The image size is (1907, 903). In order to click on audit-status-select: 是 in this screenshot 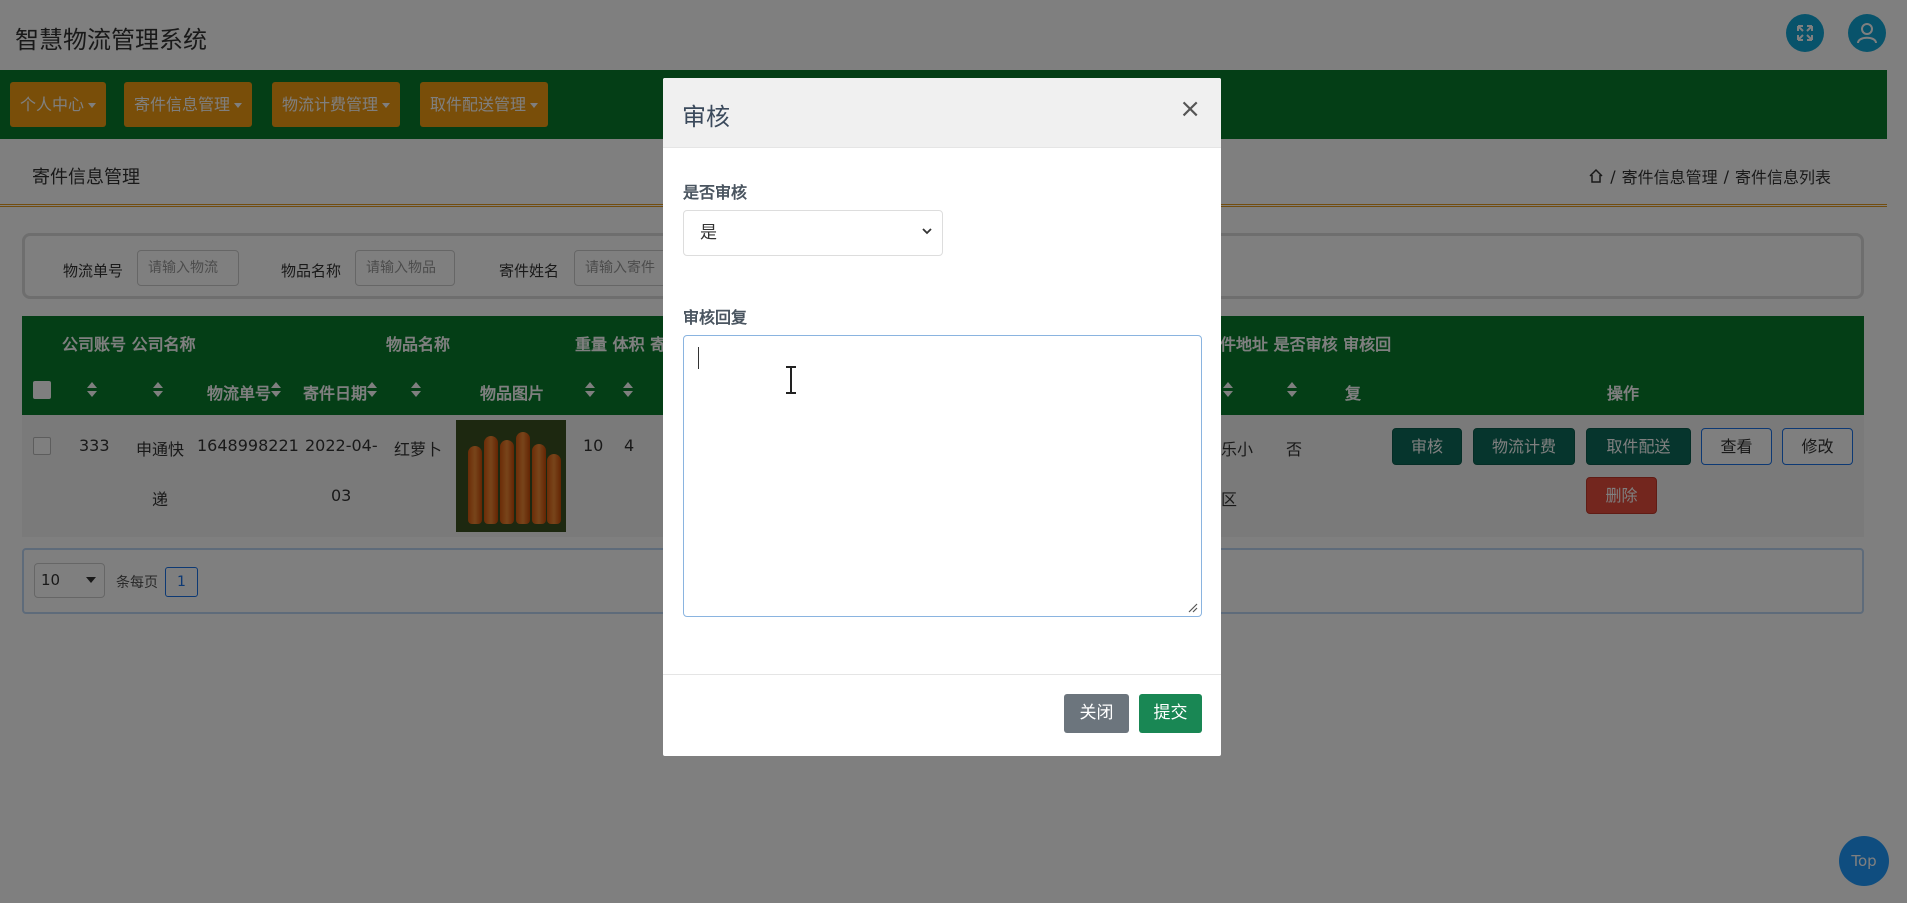, I will do `click(813, 233)`.